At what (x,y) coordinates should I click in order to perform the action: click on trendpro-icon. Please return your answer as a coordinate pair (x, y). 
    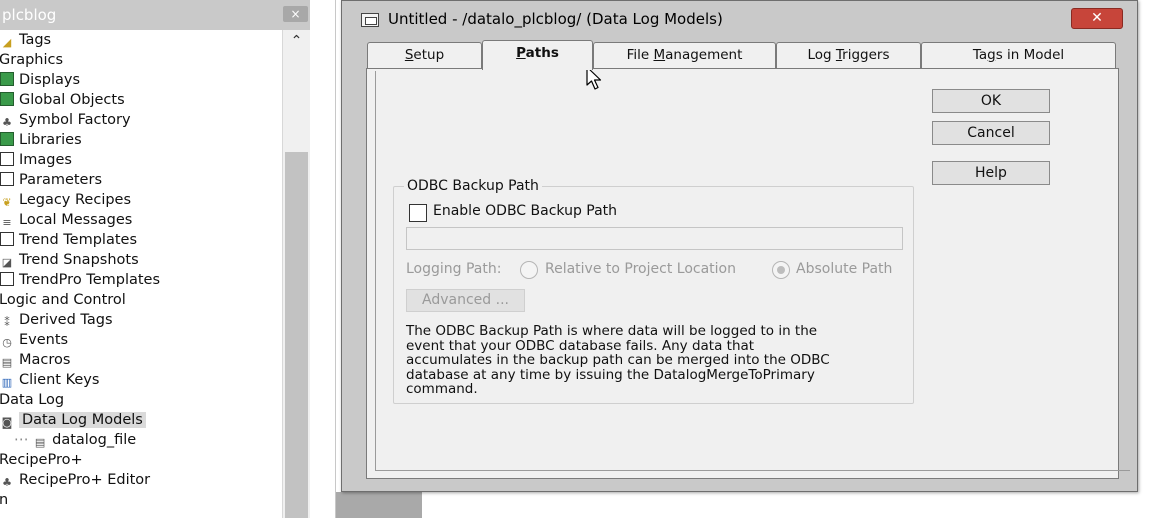
    Looking at the image, I should click on (7, 279).